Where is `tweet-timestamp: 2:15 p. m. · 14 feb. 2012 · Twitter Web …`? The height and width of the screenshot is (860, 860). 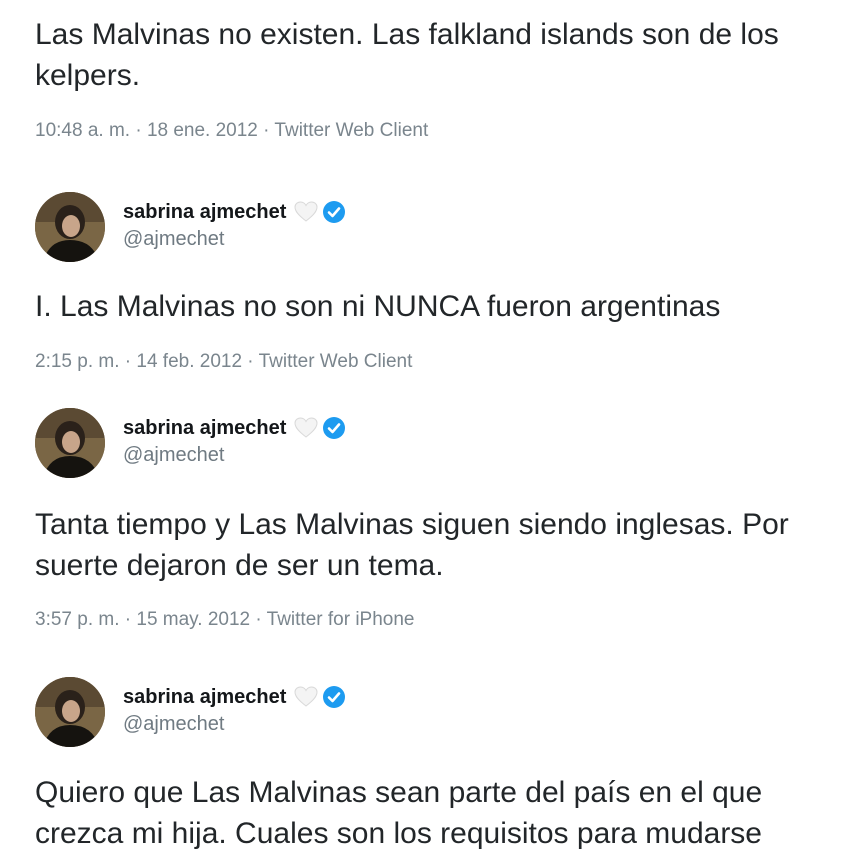
tweet-timestamp: 2:15 p. m. · 14 feb. 2012 · Twitter Web … is located at coordinates (223, 362).